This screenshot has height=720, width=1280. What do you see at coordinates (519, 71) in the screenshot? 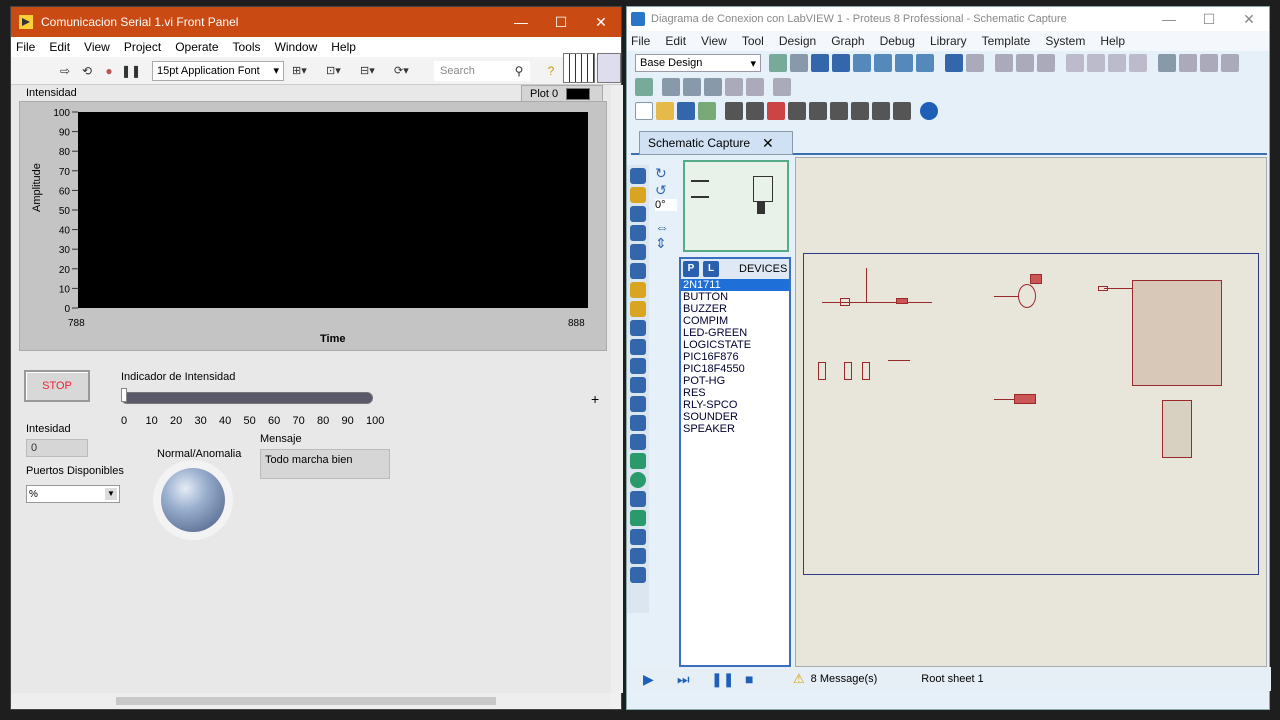
I see `search-icon: ⚲` at bounding box center [519, 71].